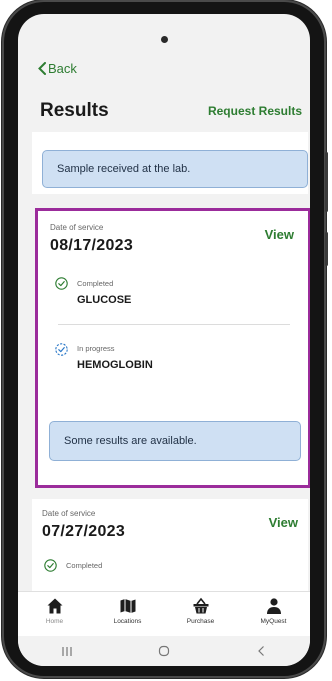 The height and width of the screenshot is (681, 332). Describe the element at coordinates (127, 606) in the screenshot. I see `map-icon` at that location.